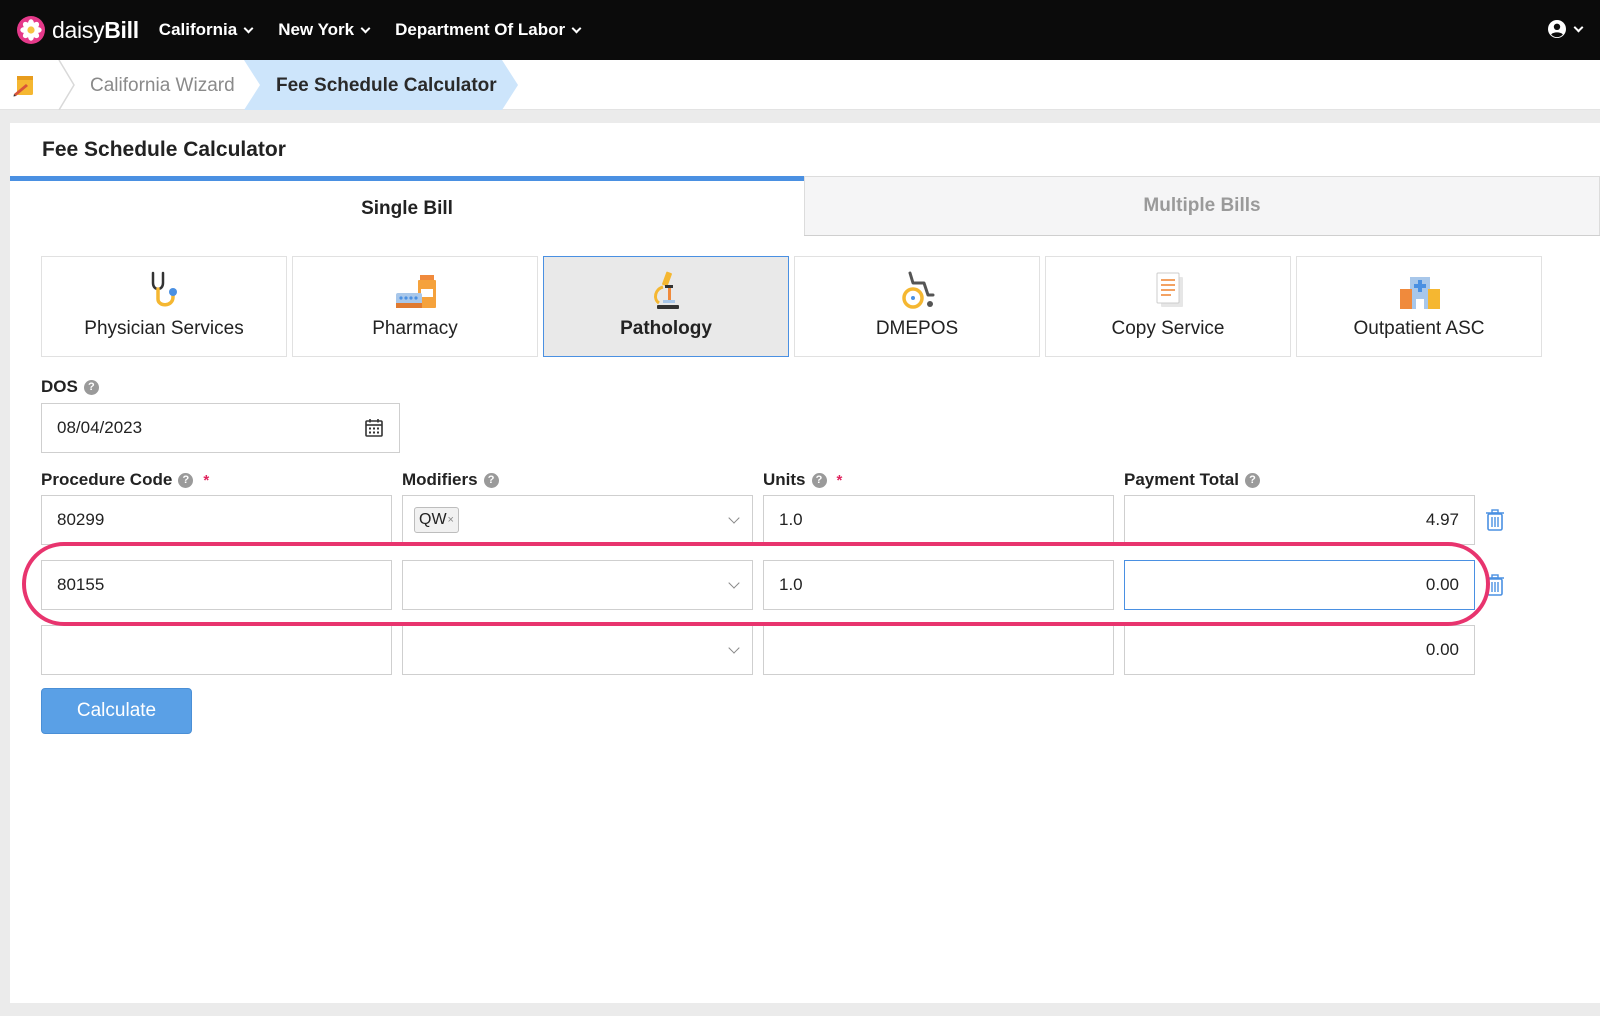  What do you see at coordinates (216, 585) in the screenshot?
I see `procedure-code-input: 80155` at bounding box center [216, 585].